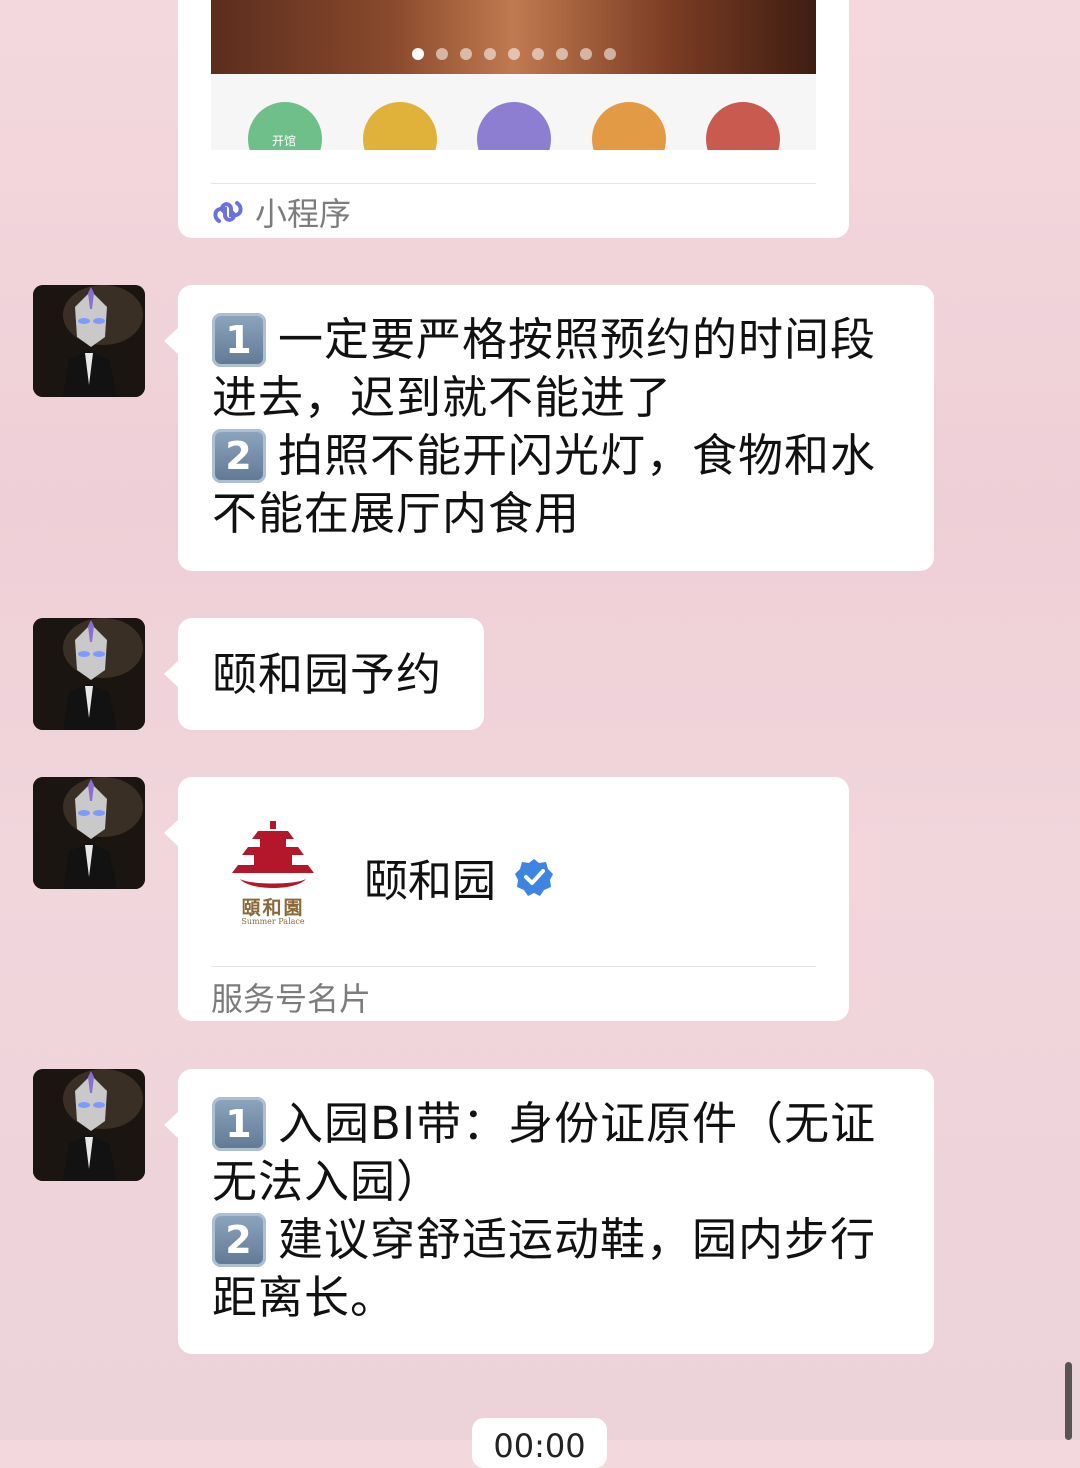 This screenshot has height=1468, width=1080. Describe the element at coordinates (577, 339) in the screenshot. I see `message-line-text: 一定要严格按照预约的时间段` at that location.